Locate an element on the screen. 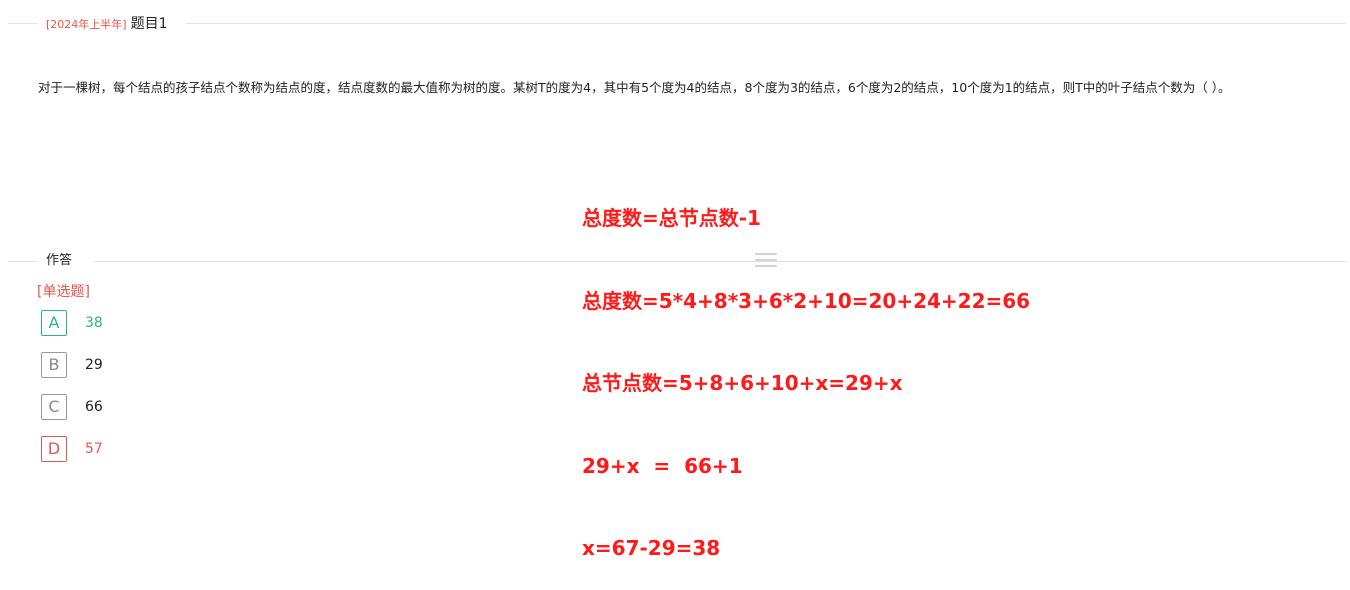 The width and height of the screenshot is (1350, 590). drag-handle-icon is located at coordinates (766, 261).